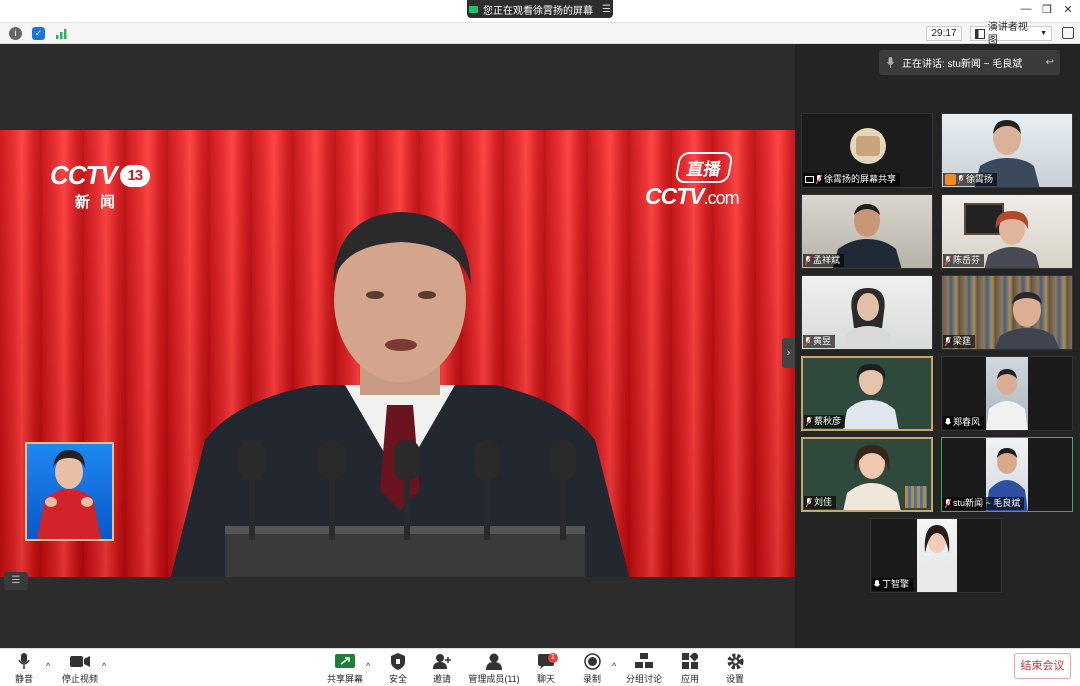 The image size is (1080, 686). Describe the element at coordinates (644, 679) in the screenshot. I see `breakout-label: 分组讨论` at that location.